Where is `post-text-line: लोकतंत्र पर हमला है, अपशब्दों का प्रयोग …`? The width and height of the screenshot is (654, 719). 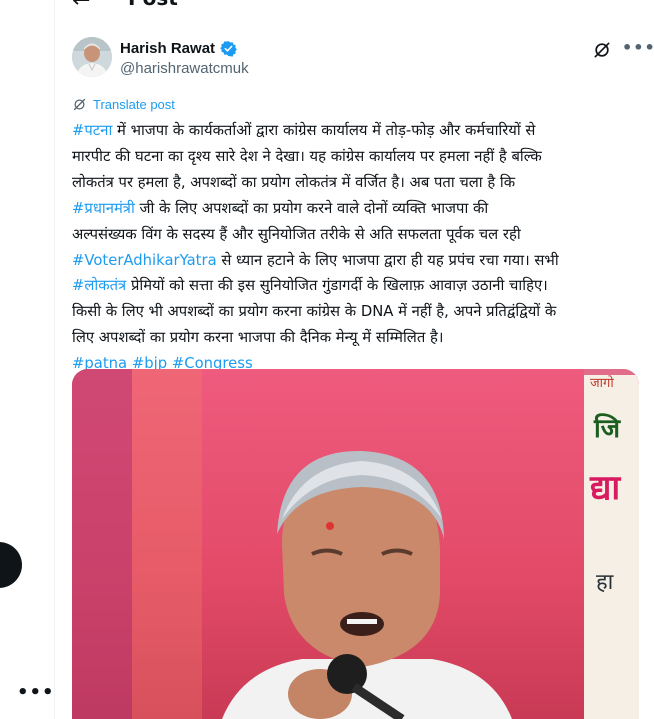
post-text-line: लोकतंत्र पर हमला है, अपशब्दों का प्रयोग … is located at coordinates (294, 182).